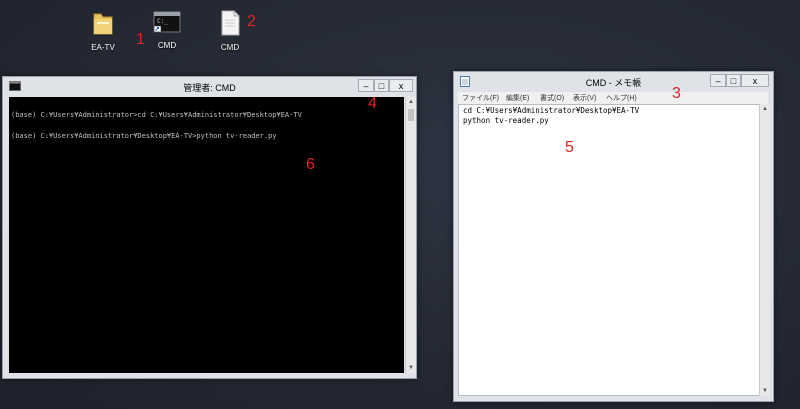 This screenshot has width=800, height=409. What do you see at coordinates (517, 98) in the screenshot?
I see `menu-edit: 編集(E)` at bounding box center [517, 98].